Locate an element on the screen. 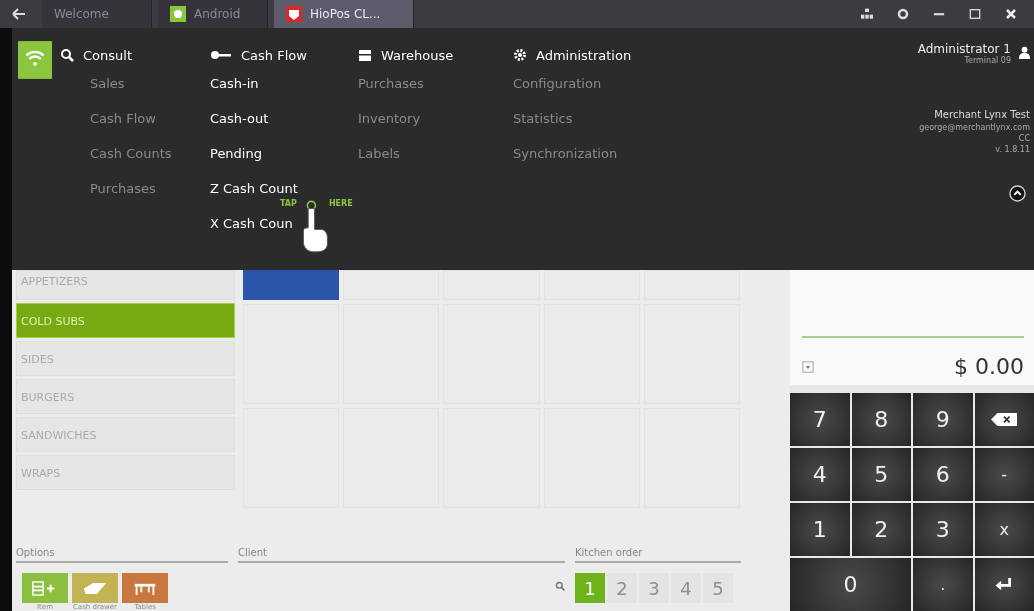 This screenshot has height=611, width=1034. kitchen-order-field: Kitchen order is located at coordinates (658, 553).